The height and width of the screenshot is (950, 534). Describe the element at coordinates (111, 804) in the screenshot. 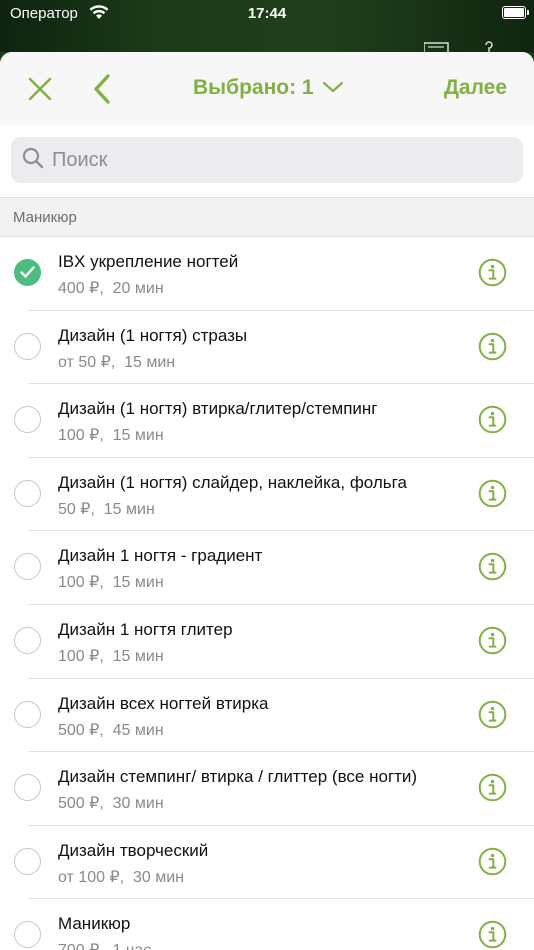

I see `service-price-duration: 500 ₽, 30 мин` at that location.